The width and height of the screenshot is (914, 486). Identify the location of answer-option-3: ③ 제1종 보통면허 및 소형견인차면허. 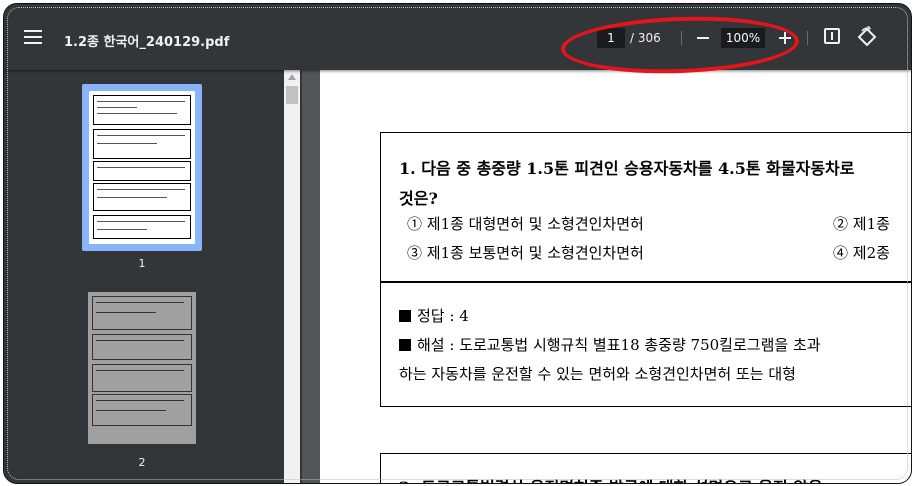
(525, 253).